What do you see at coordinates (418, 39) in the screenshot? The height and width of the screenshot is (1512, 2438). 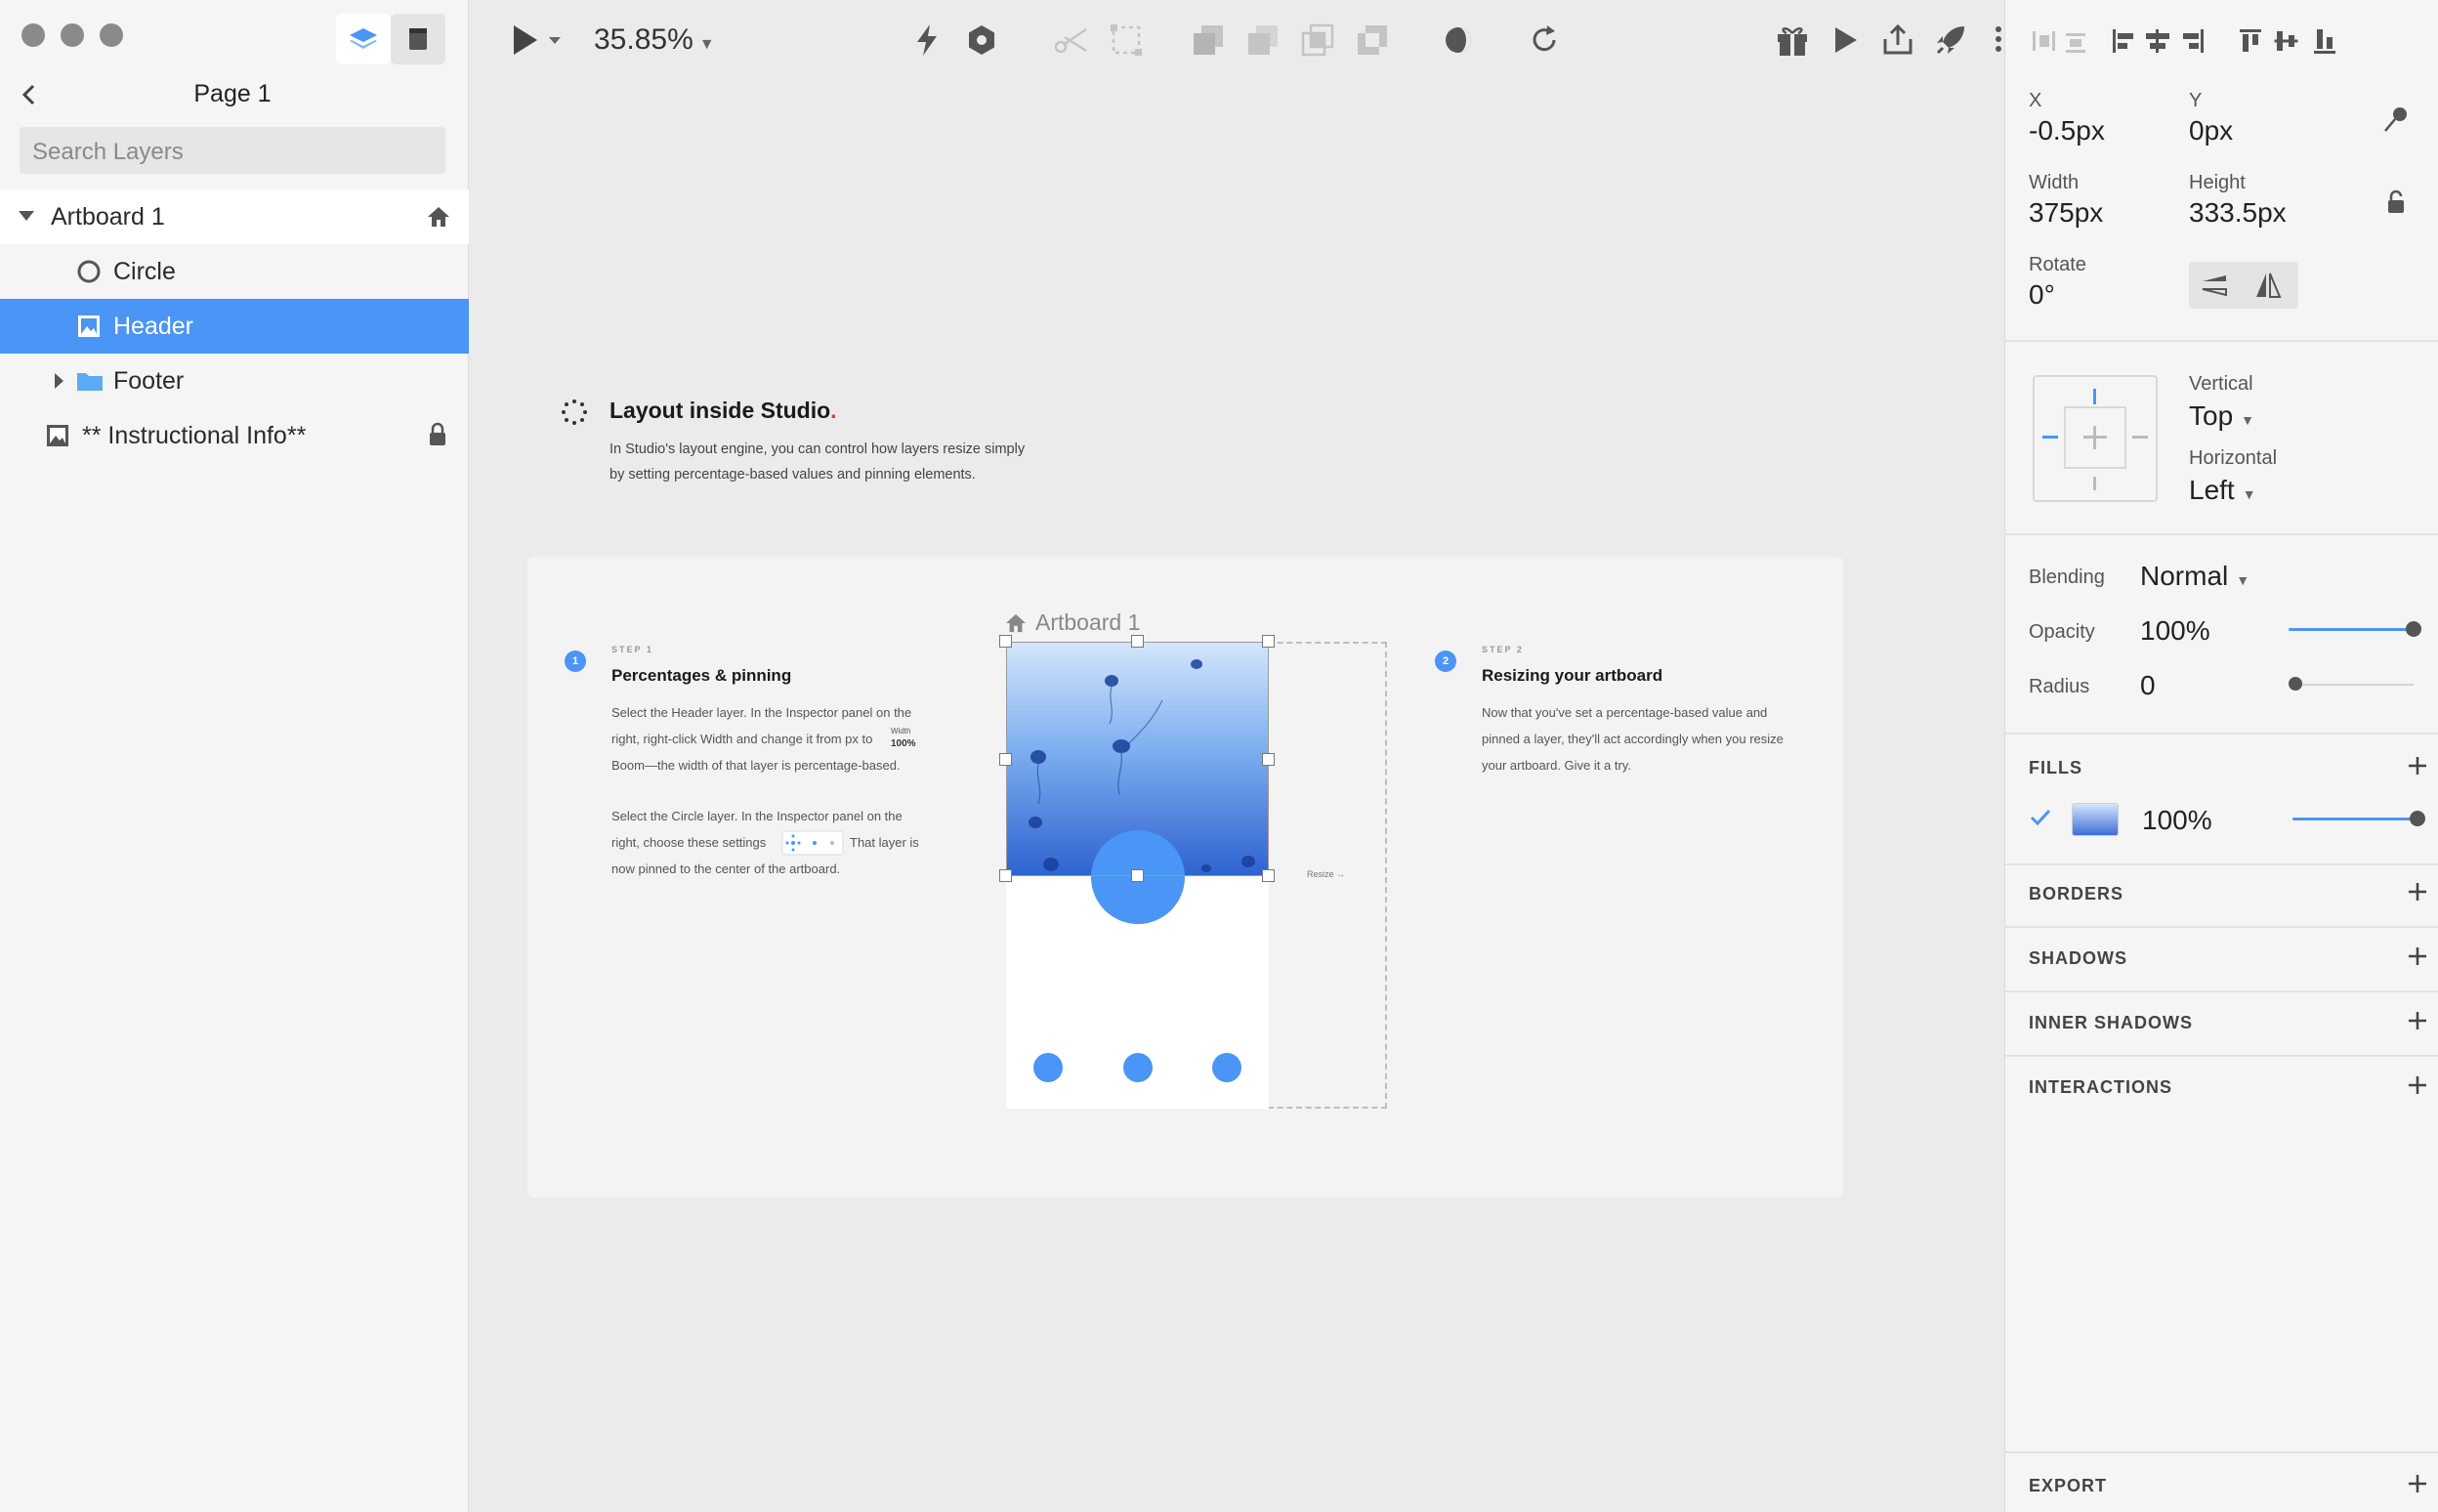 I see `document-tab` at bounding box center [418, 39].